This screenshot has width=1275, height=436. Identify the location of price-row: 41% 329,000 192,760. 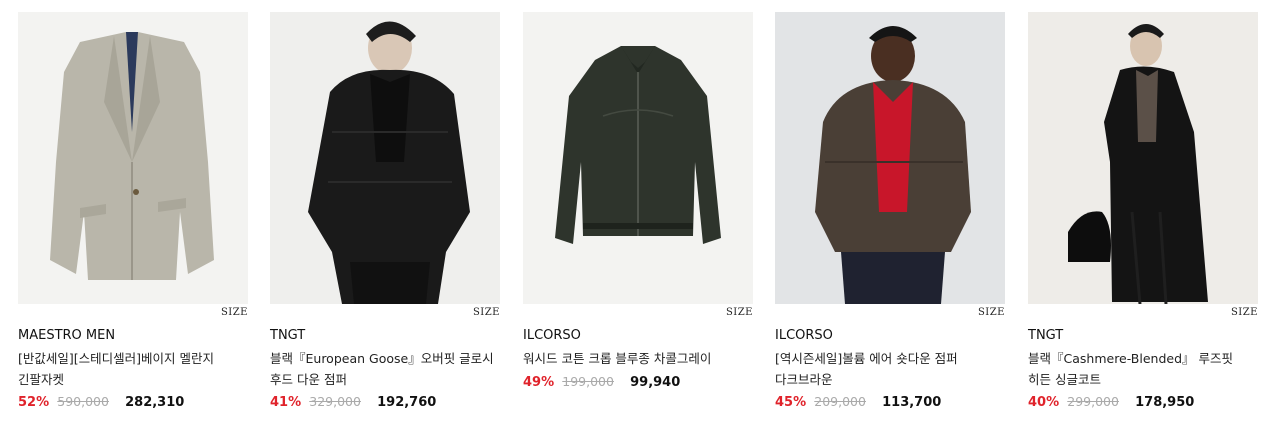
(353, 402).